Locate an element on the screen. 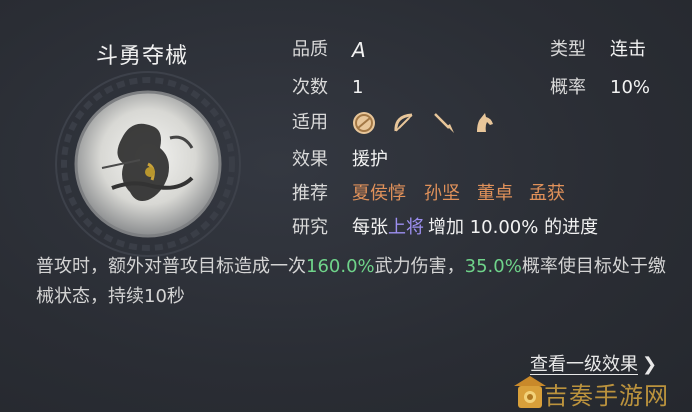 The width and height of the screenshot is (692, 412). desc-probability-value: 35.0% is located at coordinates (493, 266).